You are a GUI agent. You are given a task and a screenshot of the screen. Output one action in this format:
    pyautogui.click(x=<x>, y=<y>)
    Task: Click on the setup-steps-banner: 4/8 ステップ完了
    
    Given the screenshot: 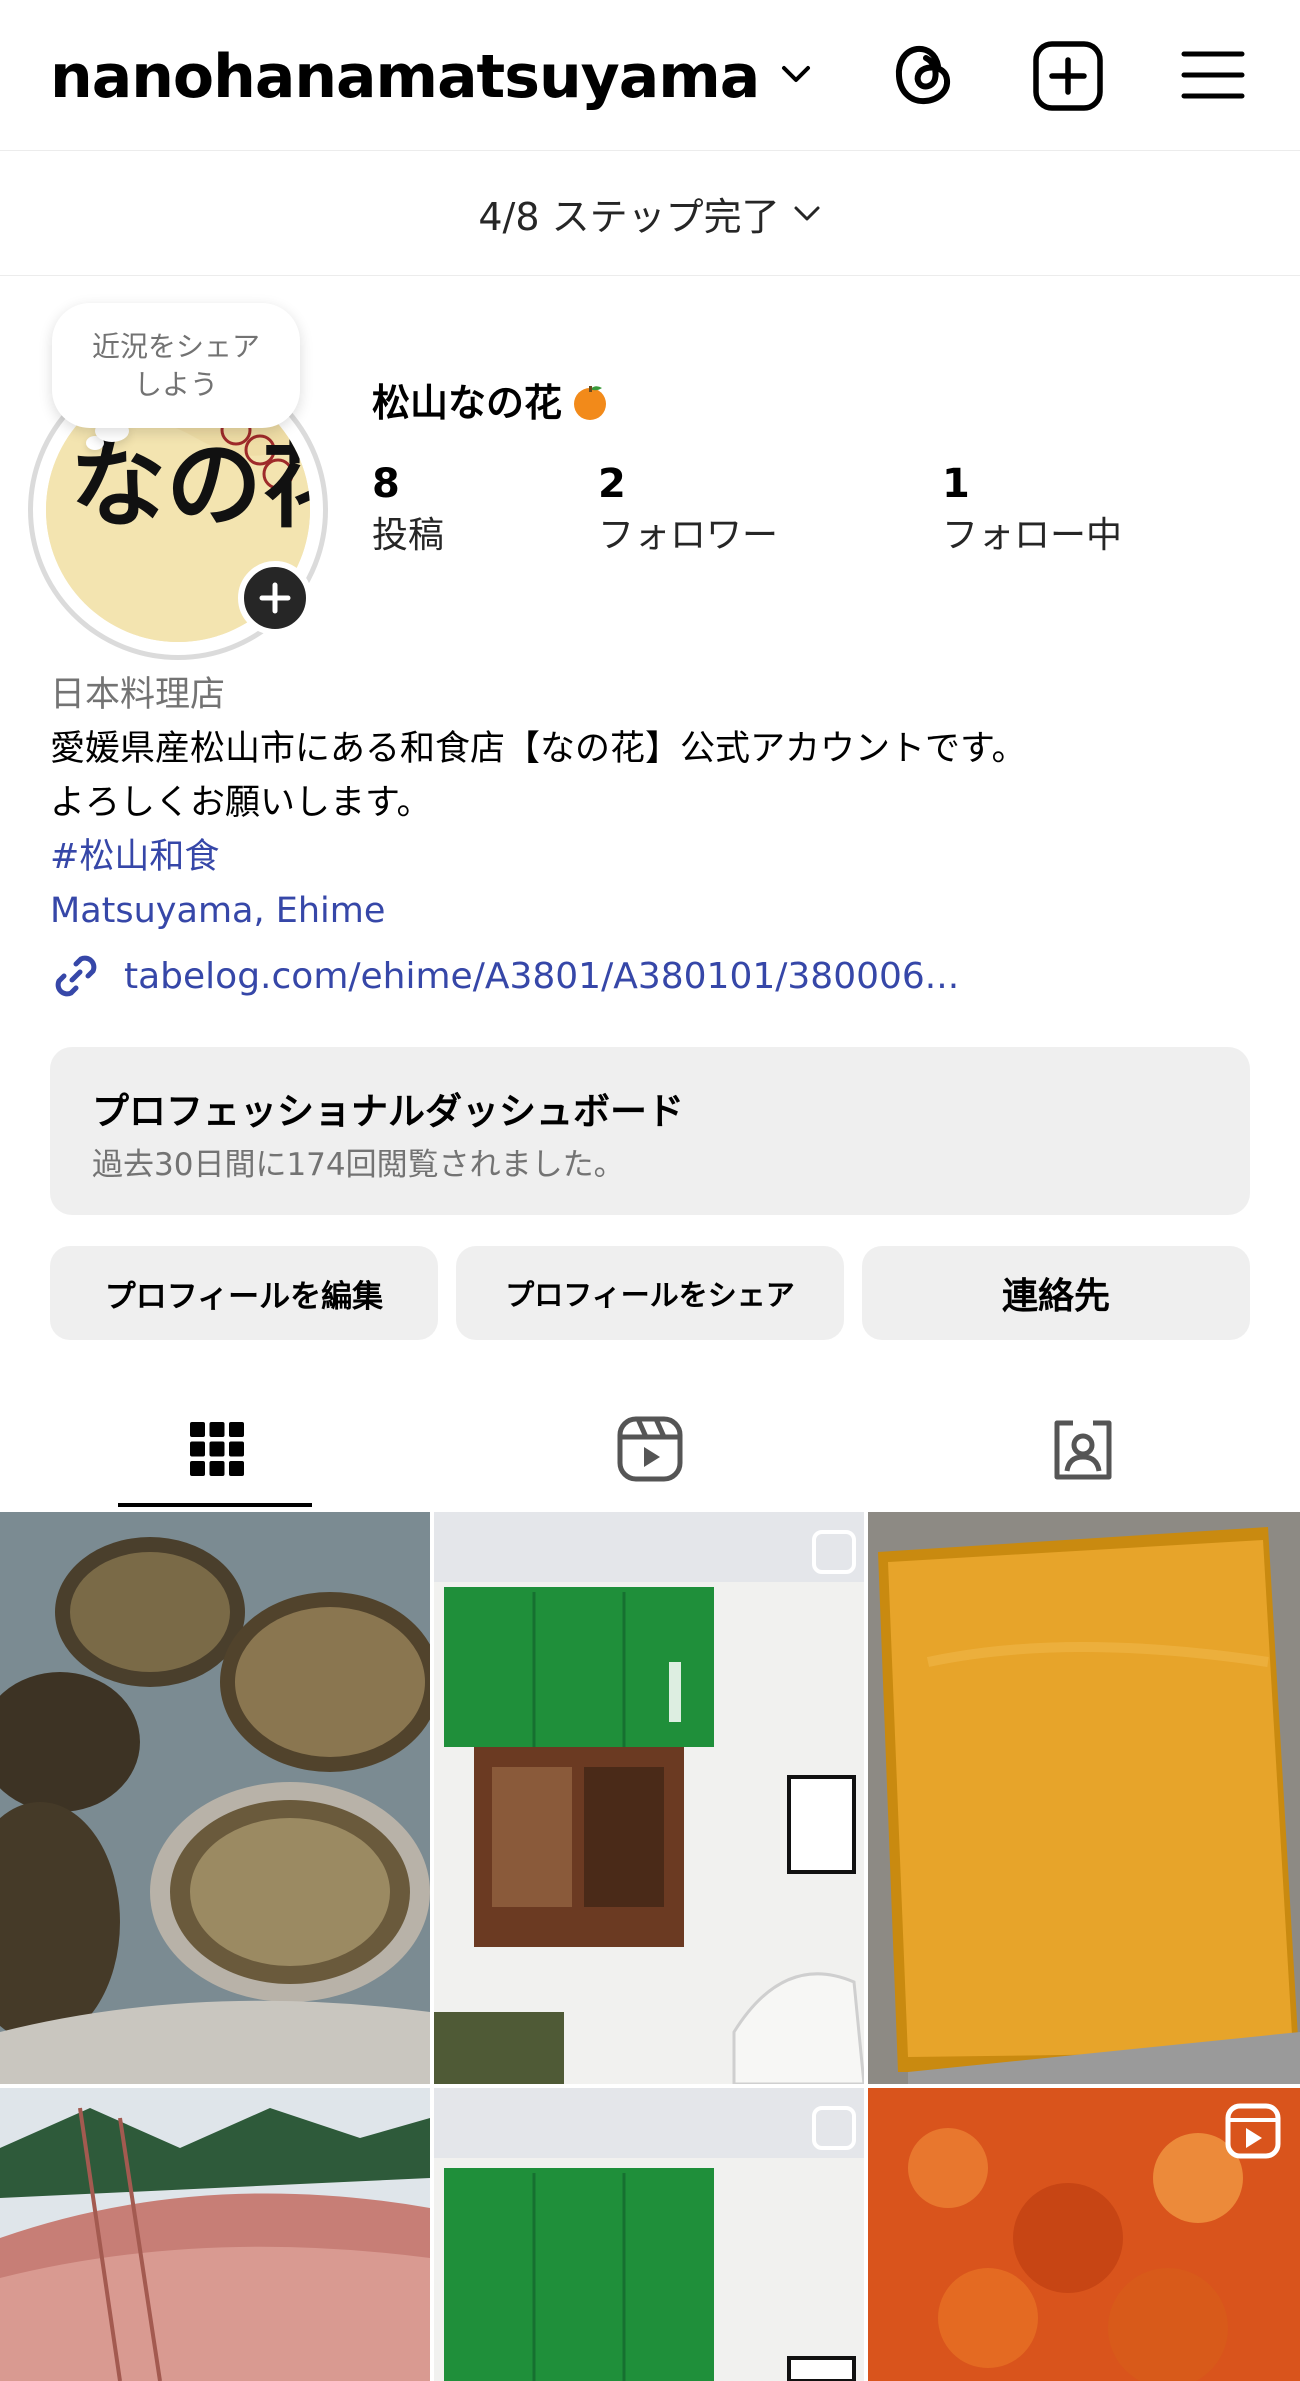 What is the action you would take?
    pyautogui.click(x=650, y=213)
    